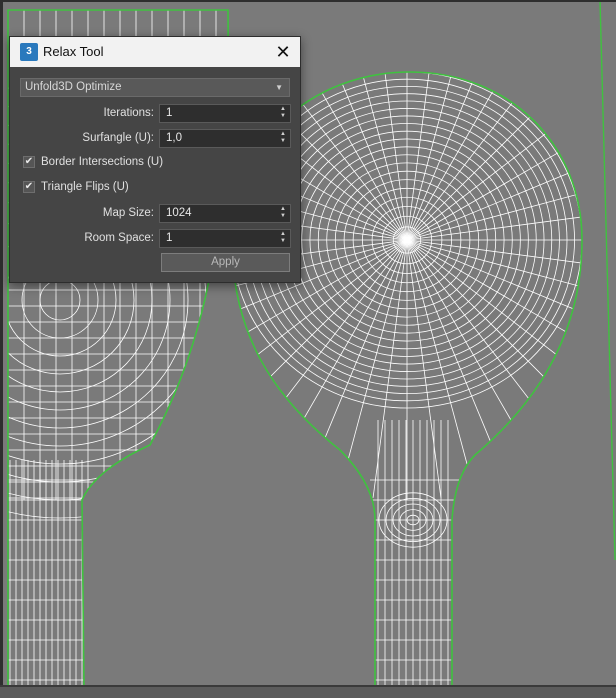 This screenshot has height=698, width=616. I want to click on room-space-spinner: 1 ▲ ▼, so click(225, 238).